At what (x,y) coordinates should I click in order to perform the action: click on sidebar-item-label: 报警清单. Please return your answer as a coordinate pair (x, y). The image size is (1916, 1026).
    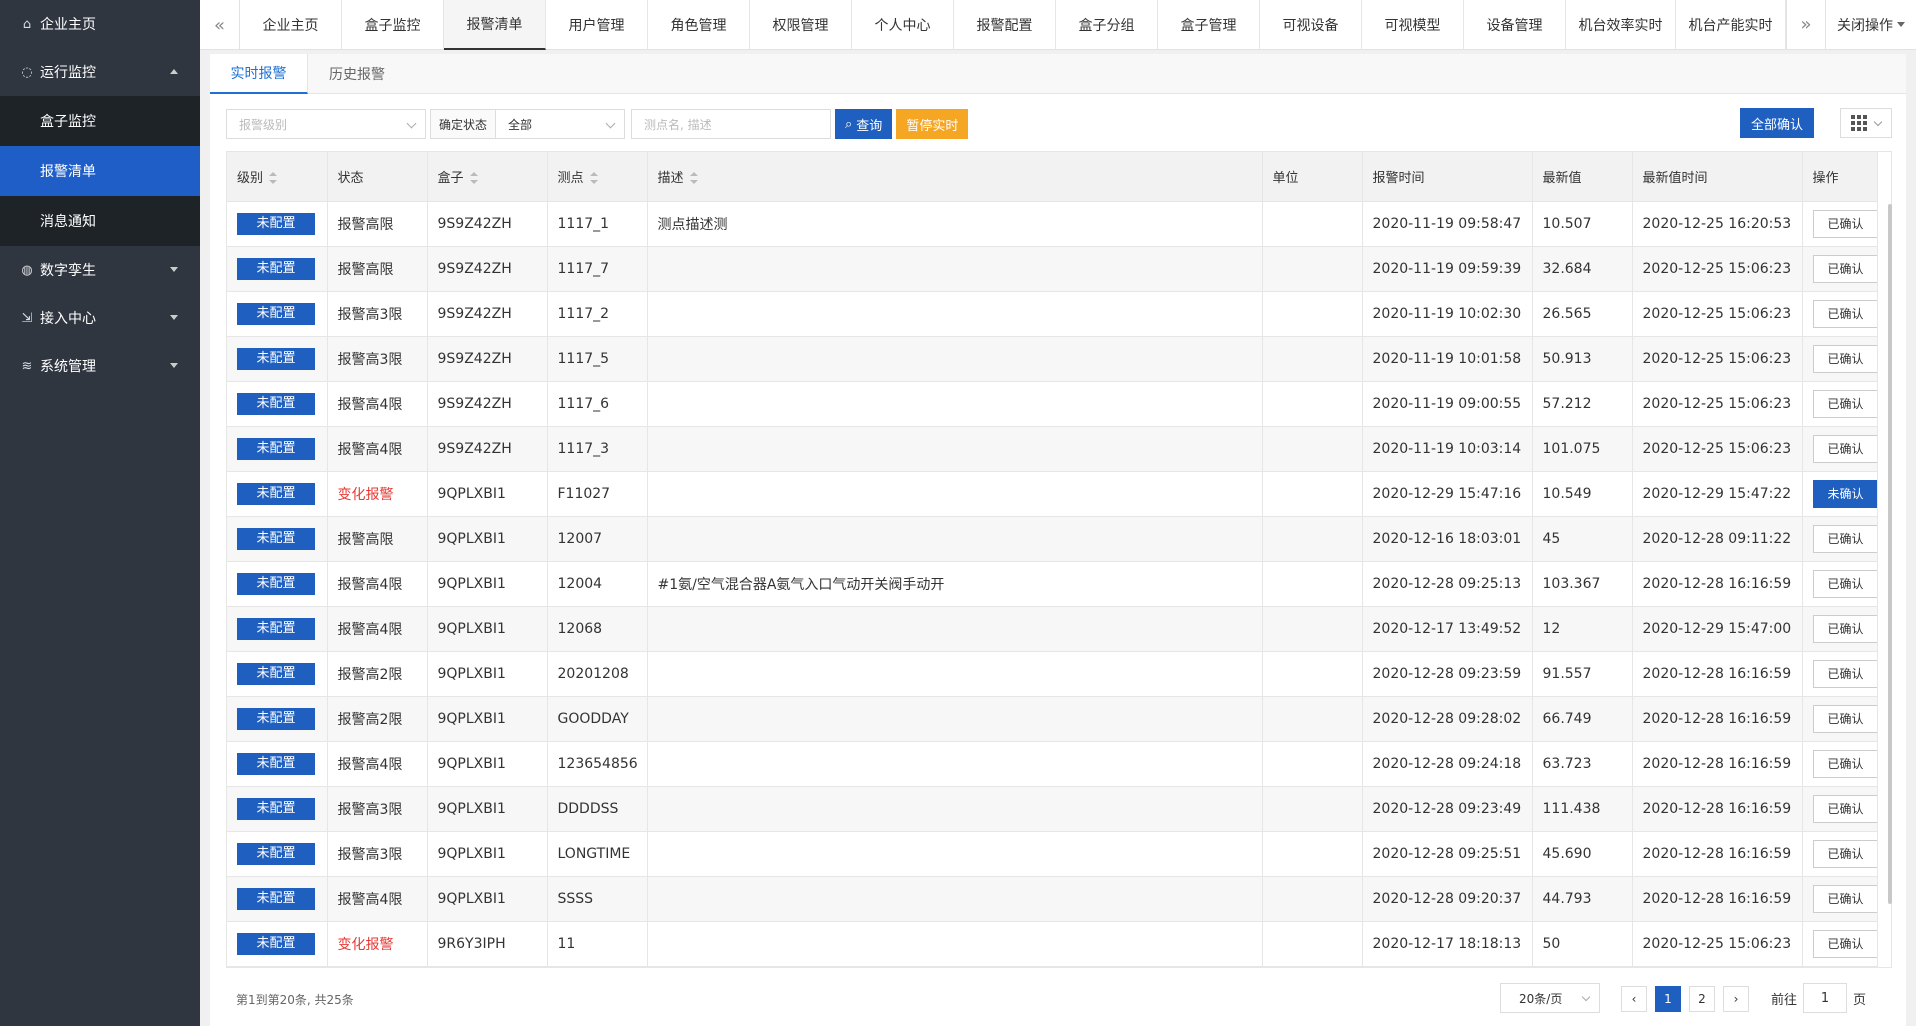
    Looking at the image, I should click on (68, 172).